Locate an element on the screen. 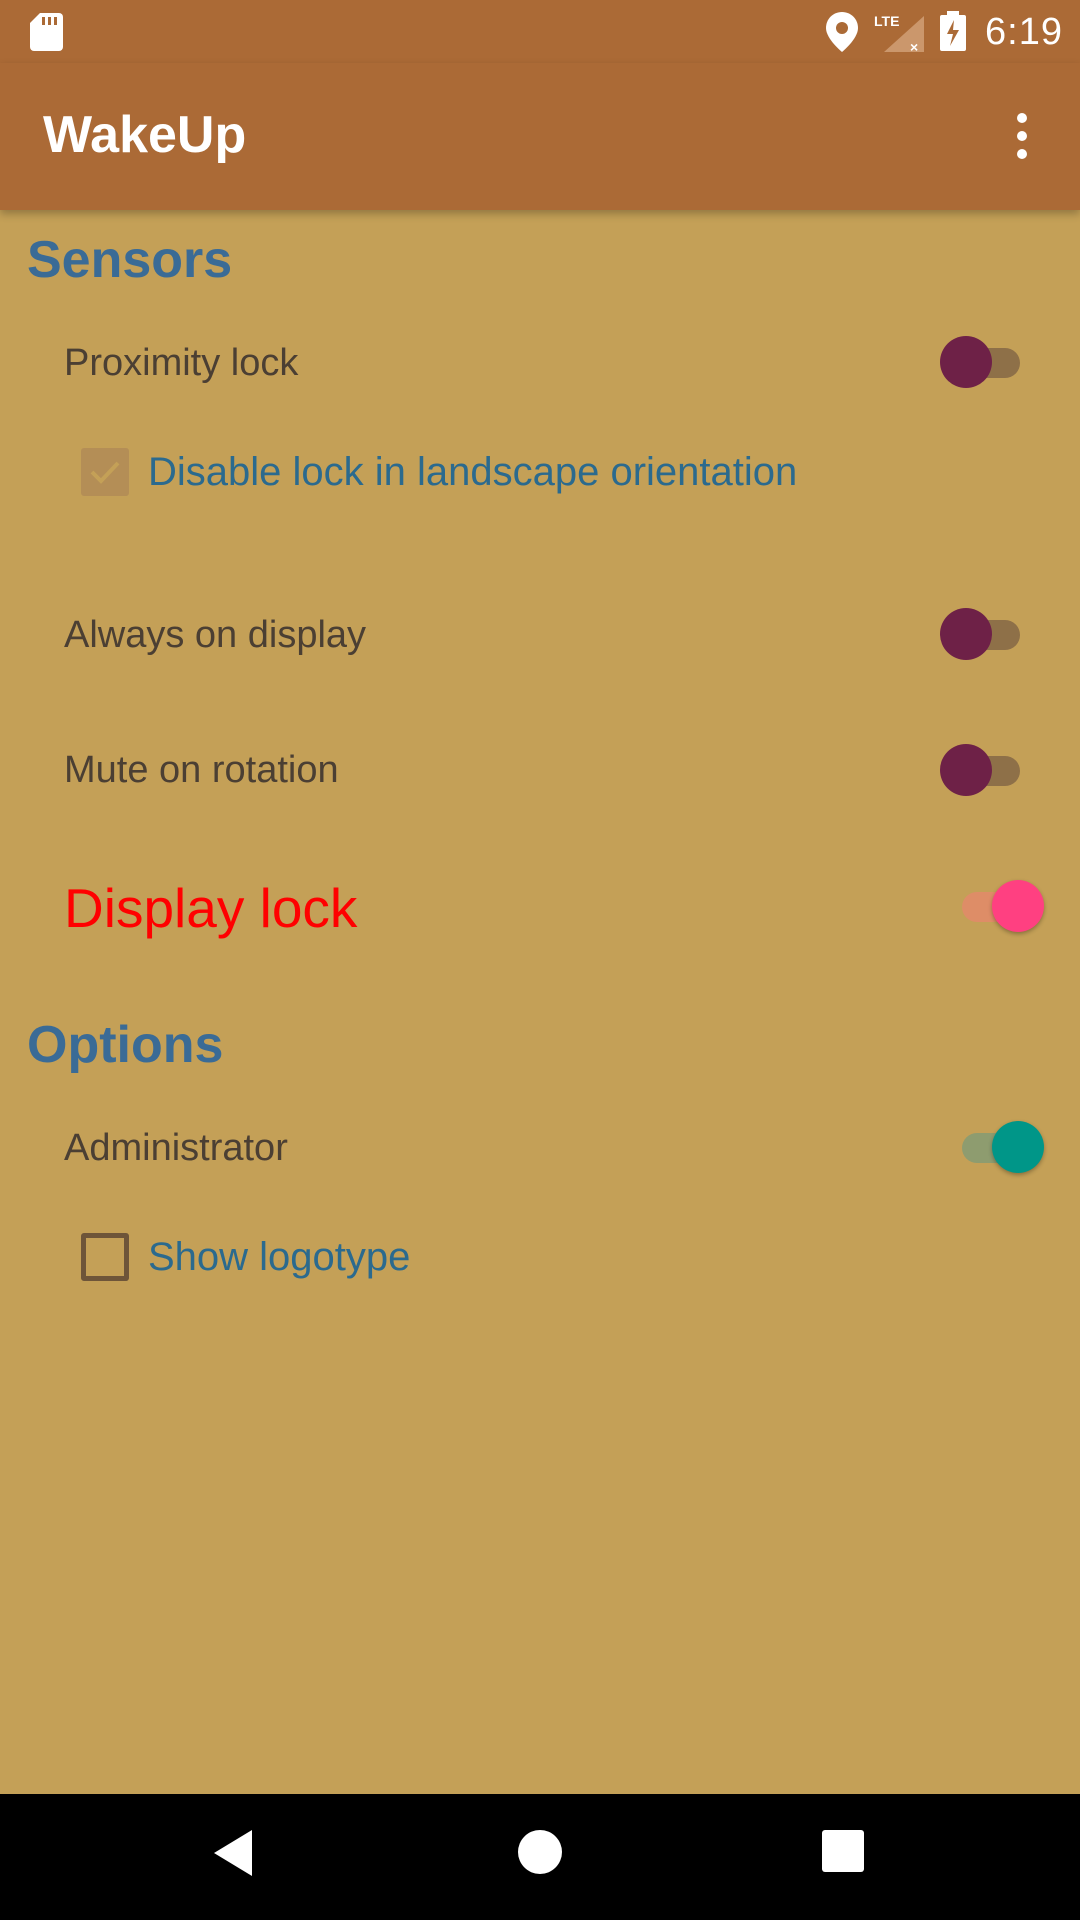  always-on-display-label: Always on display is located at coordinates (215, 635).